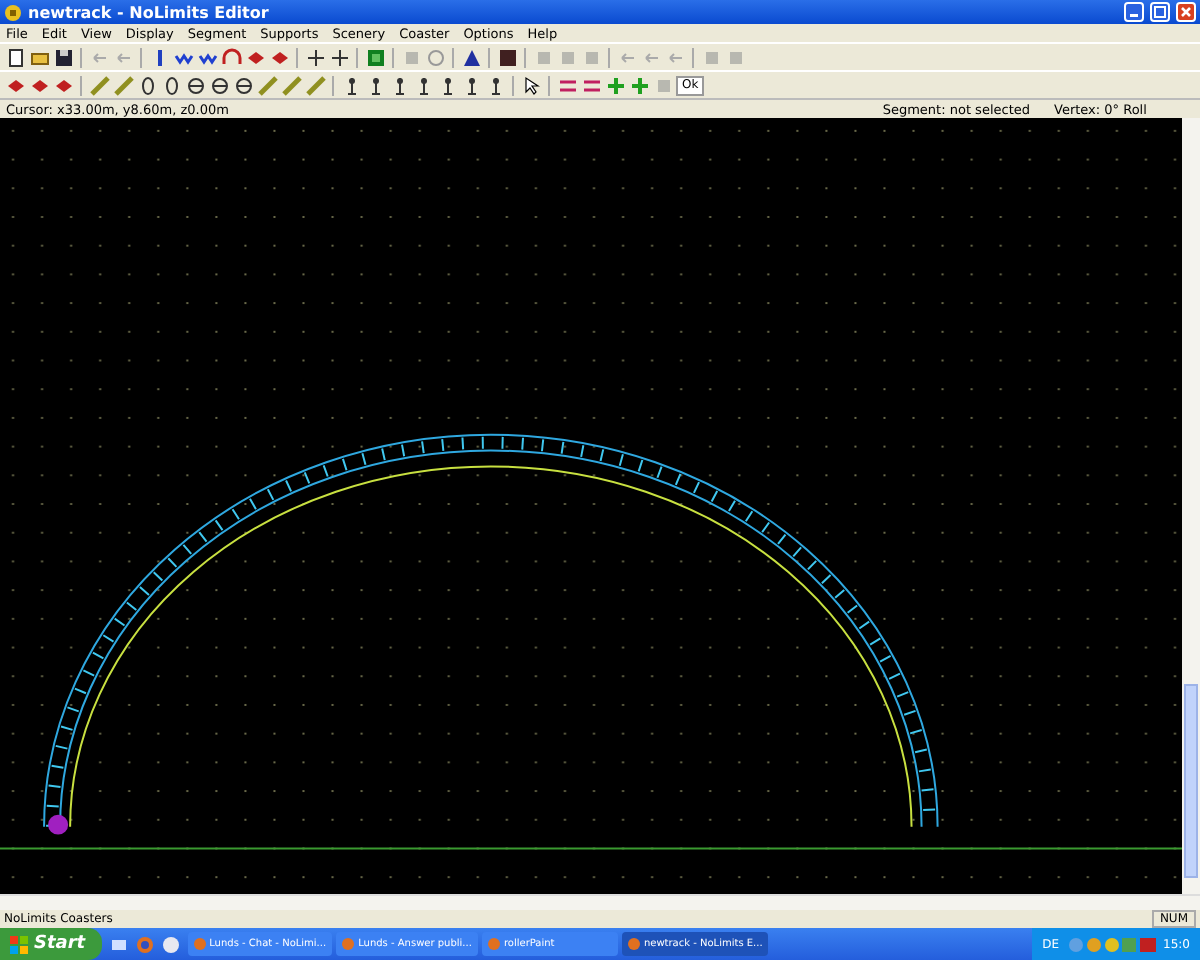 This screenshot has width=1200, height=960. I want to click on arch-button, so click(231, 57).